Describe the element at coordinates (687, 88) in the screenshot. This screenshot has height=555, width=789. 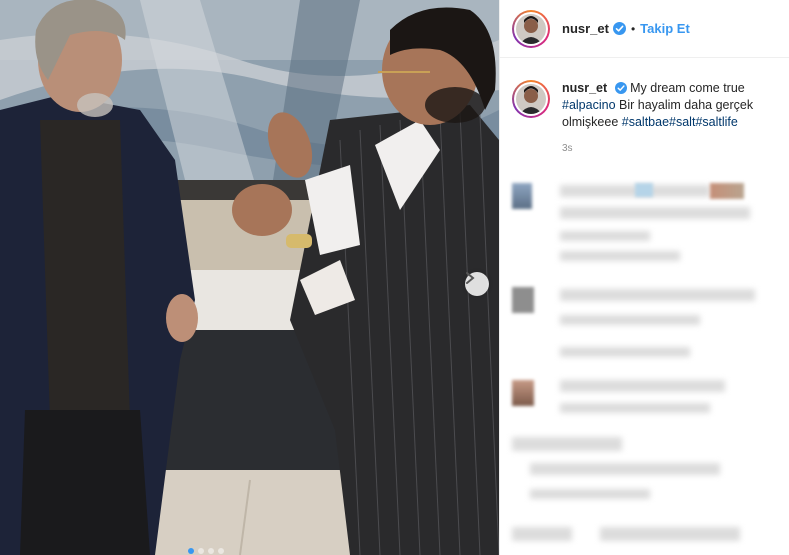
I see `caption-body: My dream come true` at that location.